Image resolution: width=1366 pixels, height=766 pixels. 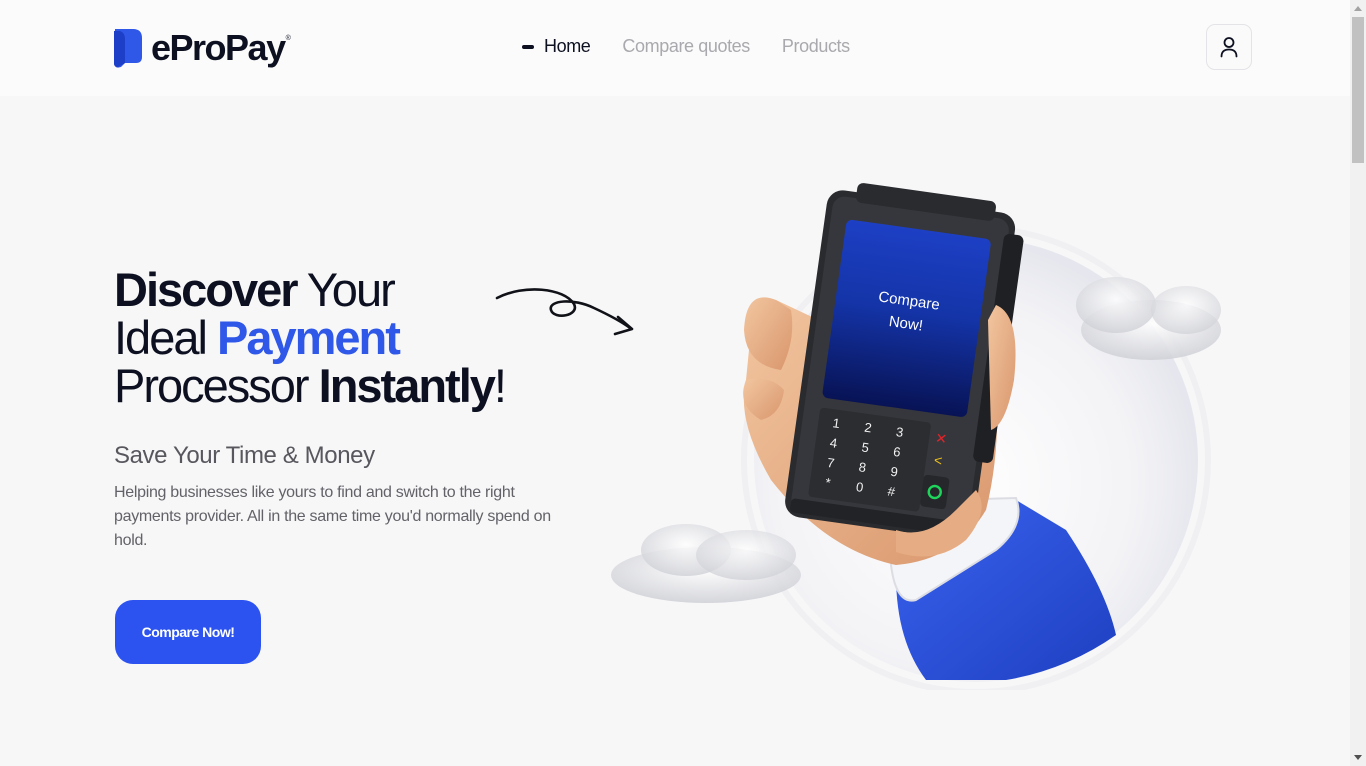 What do you see at coordinates (1358, 90) in the screenshot?
I see `scroll-thumb` at bounding box center [1358, 90].